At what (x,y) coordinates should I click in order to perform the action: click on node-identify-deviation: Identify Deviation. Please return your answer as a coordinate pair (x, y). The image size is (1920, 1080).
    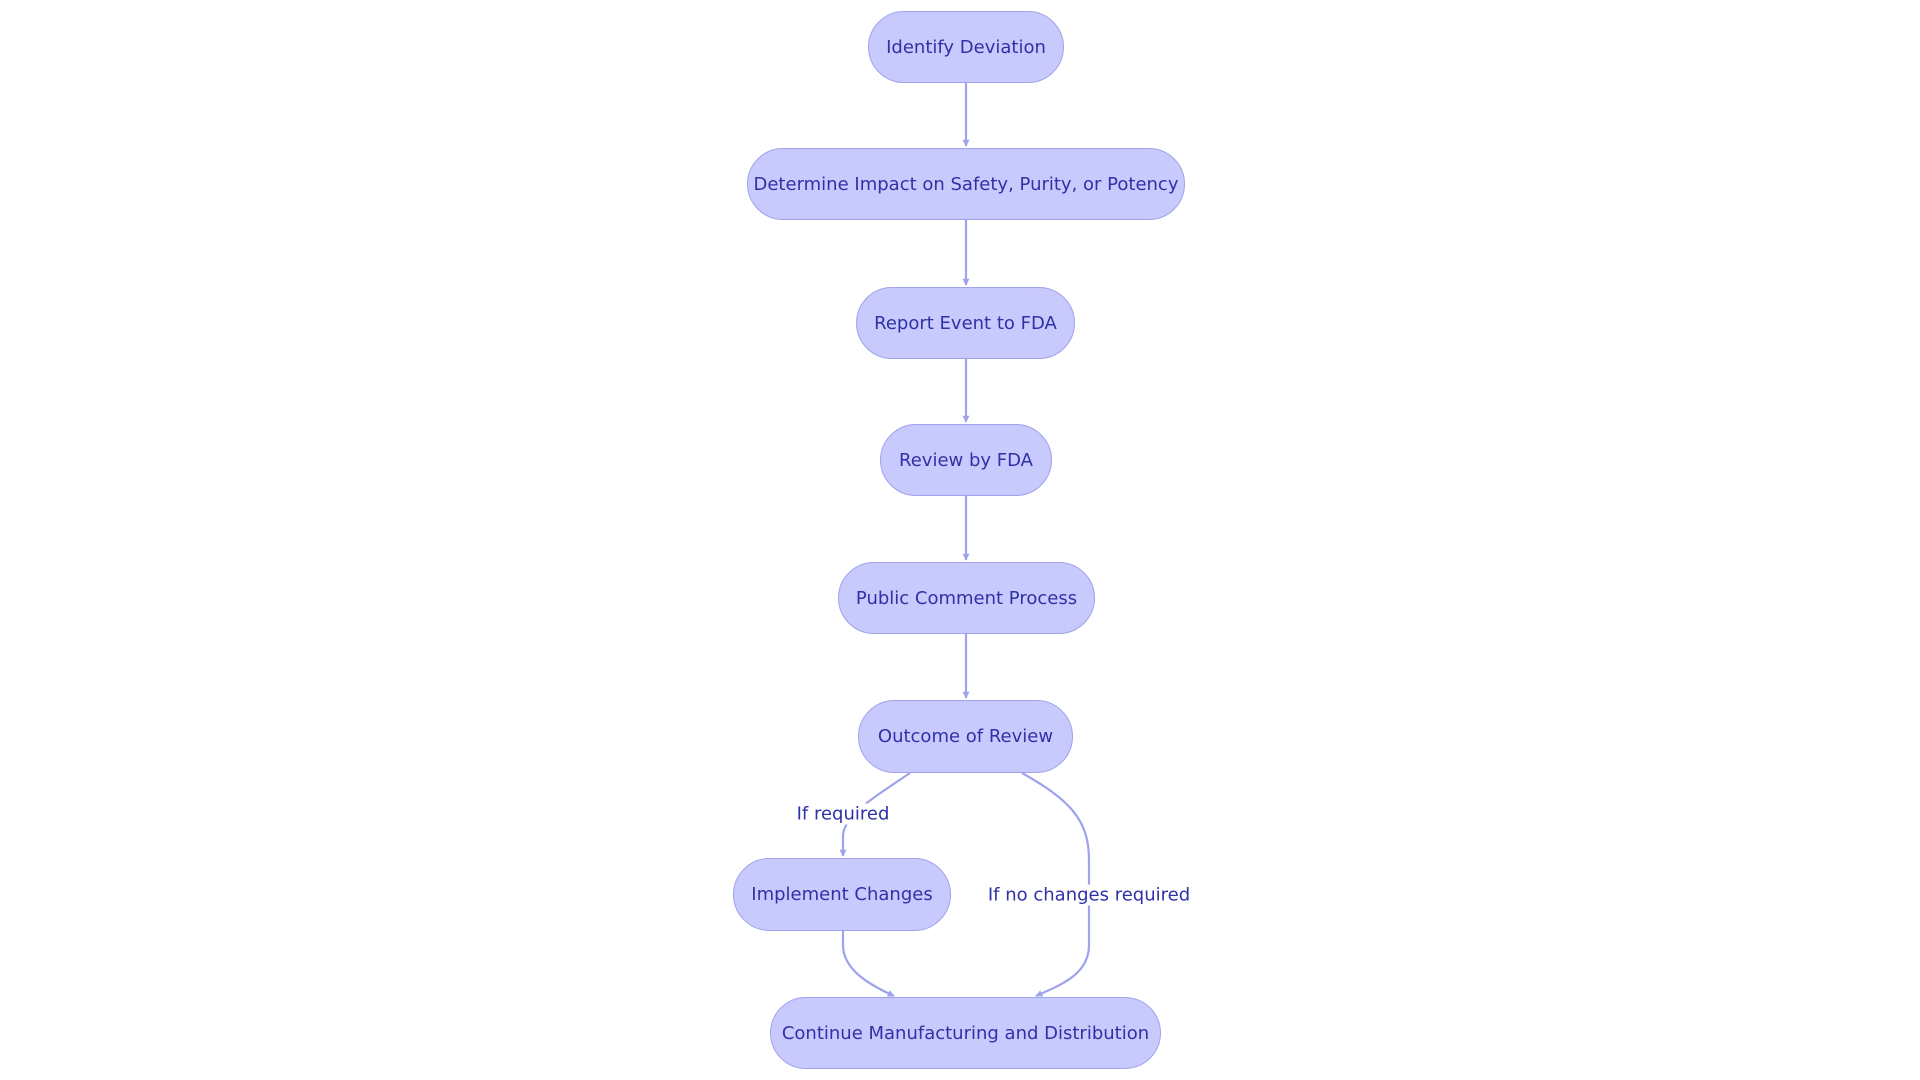
    Looking at the image, I should click on (966, 47).